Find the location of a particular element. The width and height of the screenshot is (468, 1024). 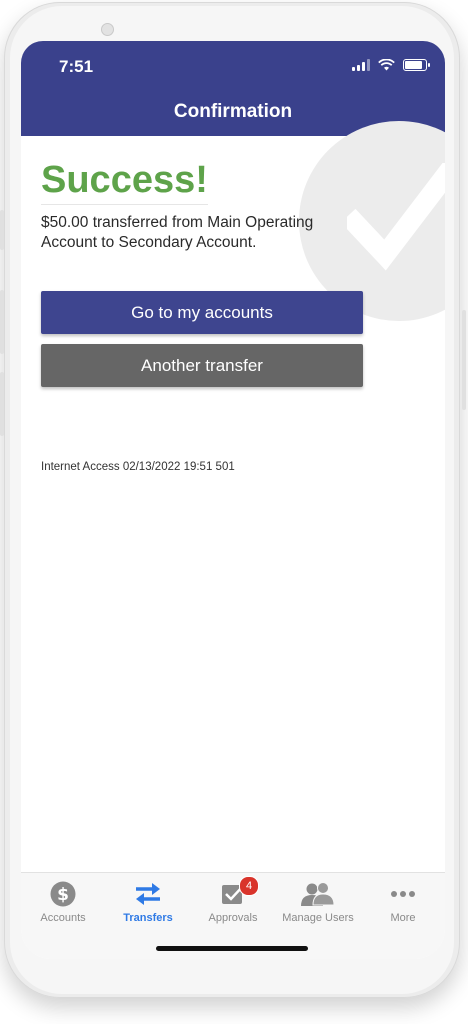

checkmark-icon is located at coordinates (396, 217).